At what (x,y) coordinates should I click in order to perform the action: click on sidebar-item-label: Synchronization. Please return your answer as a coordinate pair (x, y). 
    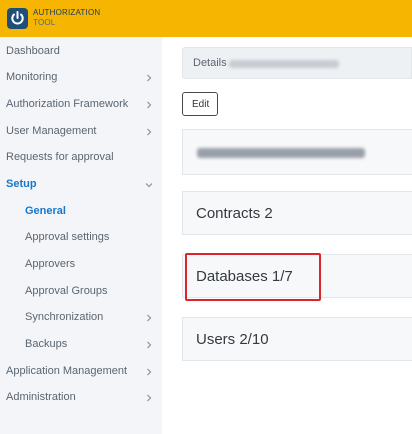
    Looking at the image, I should click on (64, 317).